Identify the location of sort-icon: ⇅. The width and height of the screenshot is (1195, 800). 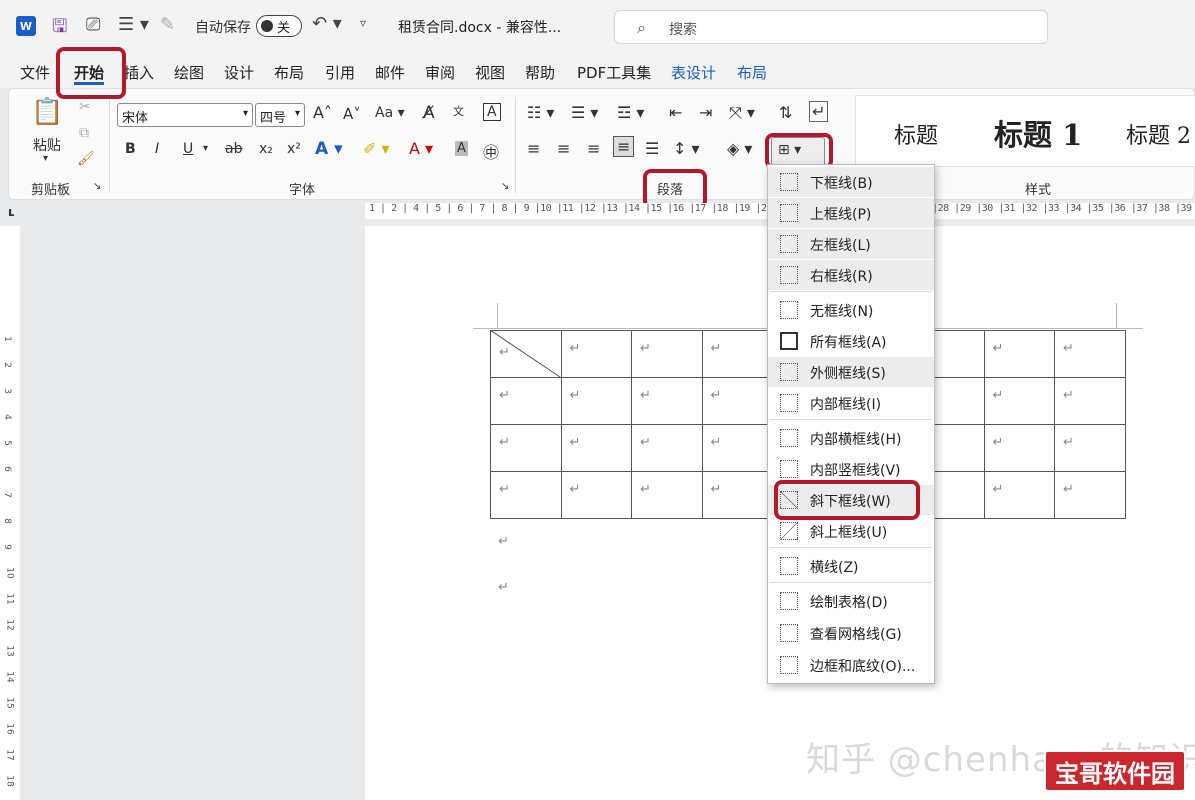
(785, 112).